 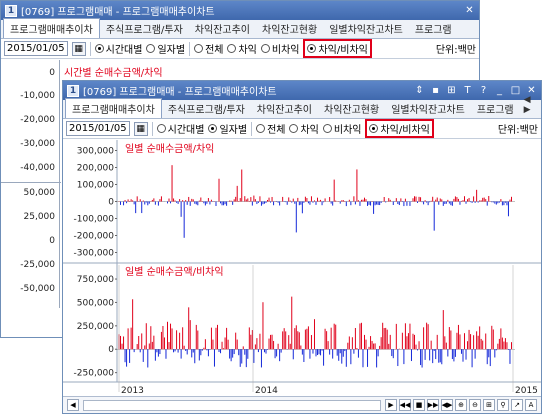 I want to click on font-icon: T, so click(x=467, y=90).